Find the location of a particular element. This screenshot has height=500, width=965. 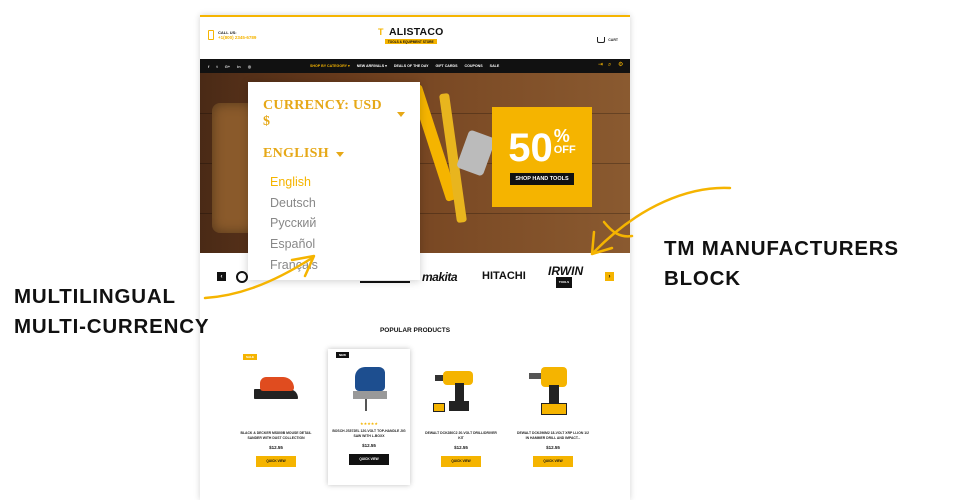

brand-irwin-sub: TOOLS is located at coordinates (564, 282).